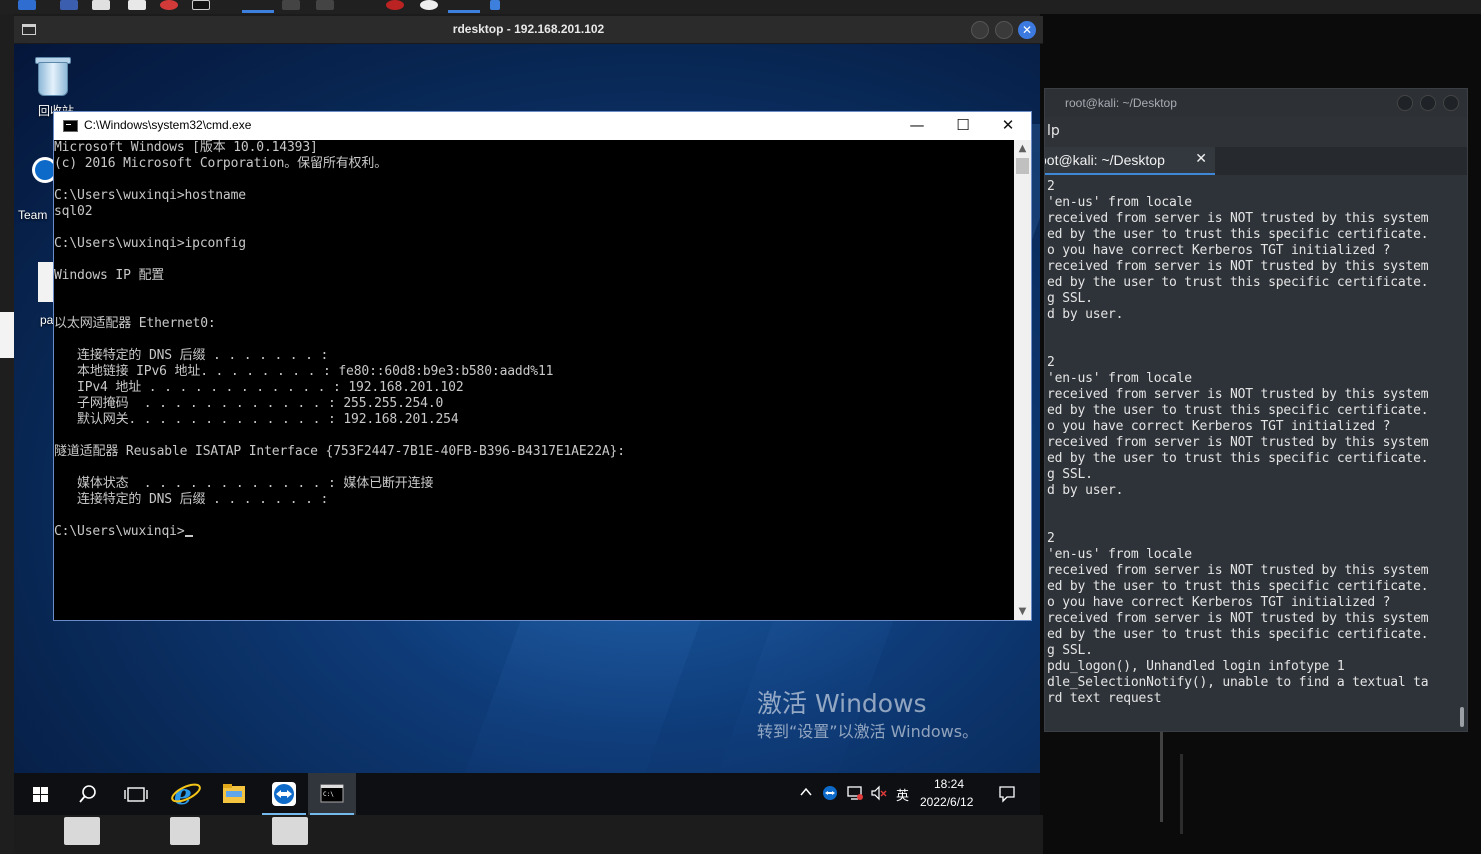 The width and height of the screenshot is (1481, 854). Describe the element at coordinates (169, 5) in the screenshot. I see `browser-icon` at that location.